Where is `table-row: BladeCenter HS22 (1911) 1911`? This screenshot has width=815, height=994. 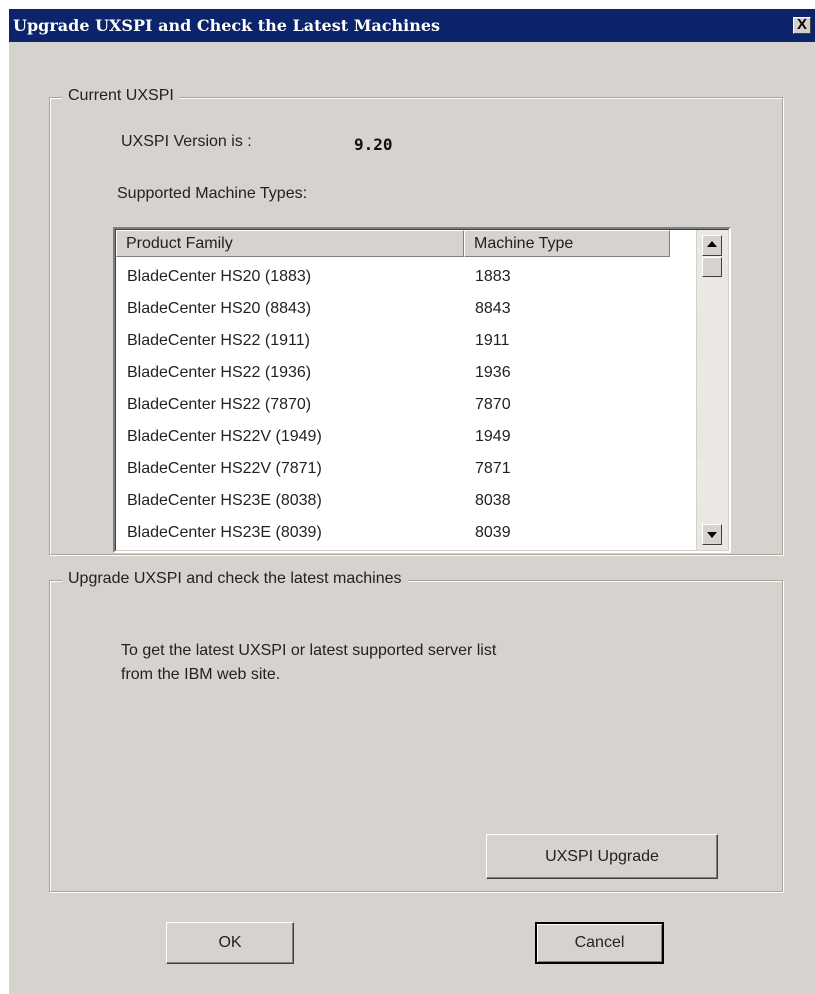
table-row: BladeCenter HS22 (1911) 1911 is located at coordinates (393, 341).